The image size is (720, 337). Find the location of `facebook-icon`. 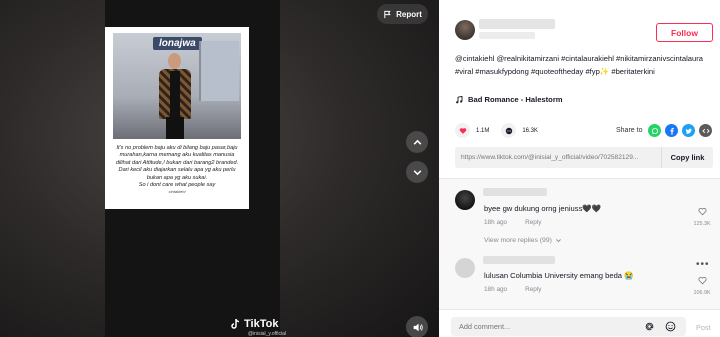

facebook-icon is located at coordinates (671, 131).